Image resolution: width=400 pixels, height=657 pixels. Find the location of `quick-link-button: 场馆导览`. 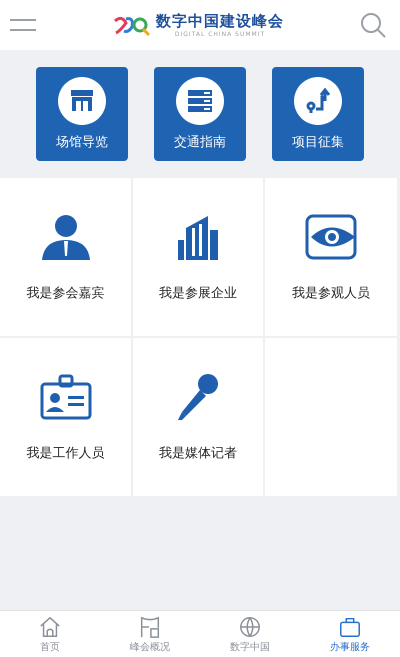

quick-link-button: 场馆导览 is located at coordinates (82, 114).